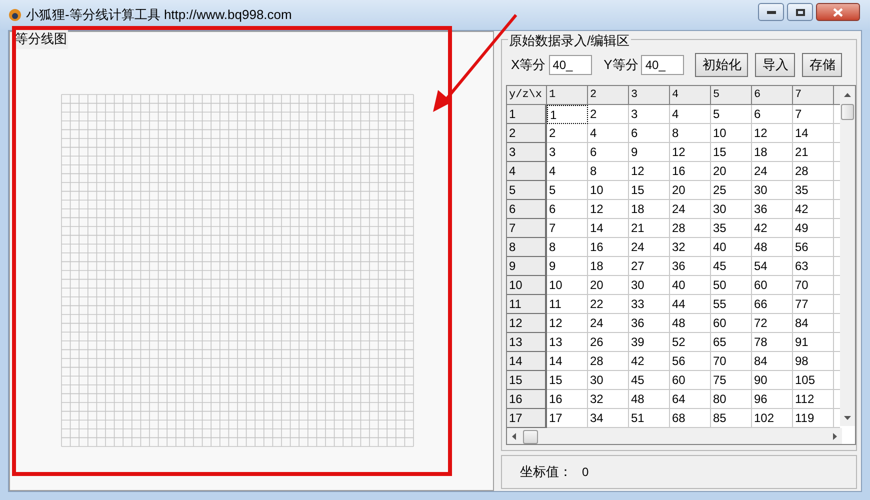 Image resolution: width=870 pixels, height=500 pixels. I want to click on toolbar-button: 初始化, so click(721, 65).